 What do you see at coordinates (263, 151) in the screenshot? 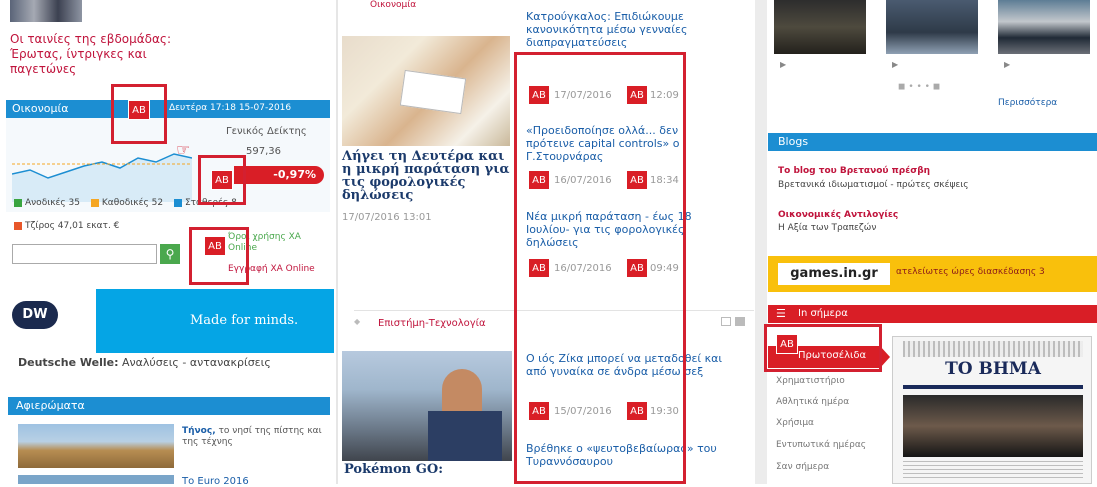
I see `index-value: 597,36` at bounding box center [263, 151].